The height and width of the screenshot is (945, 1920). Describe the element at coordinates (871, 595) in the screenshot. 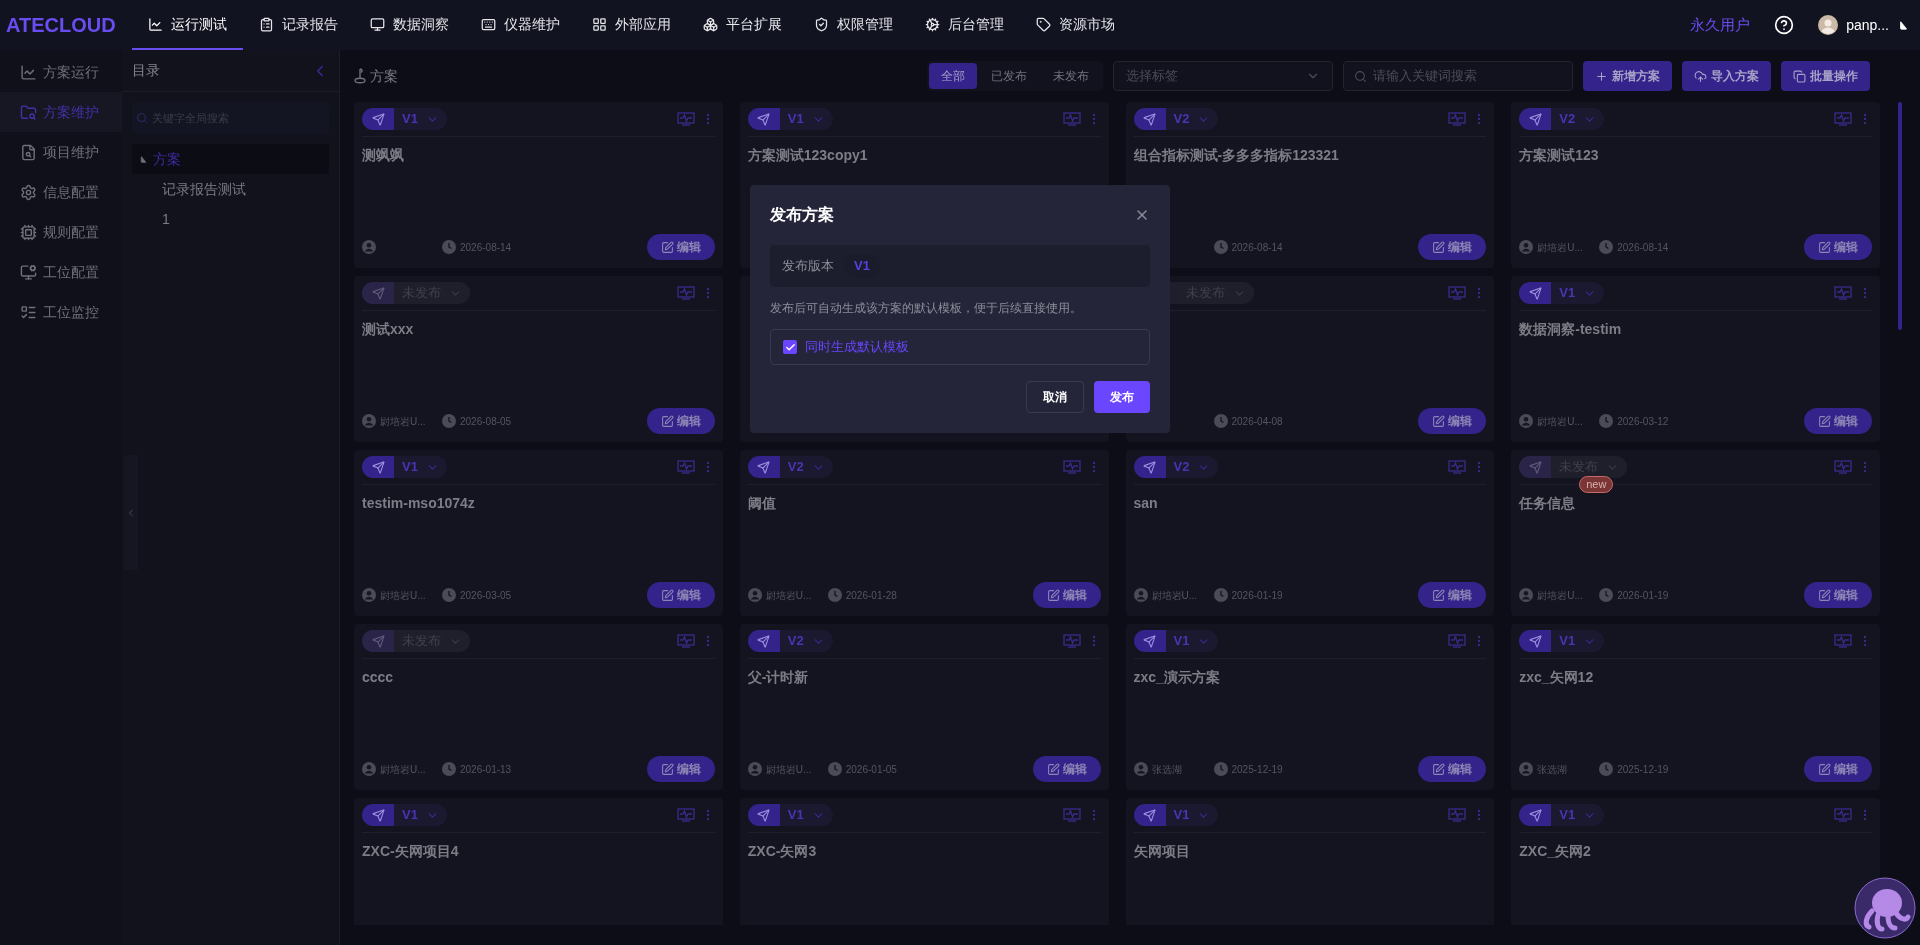

I see `card-date: 2026-01-28` at that location.